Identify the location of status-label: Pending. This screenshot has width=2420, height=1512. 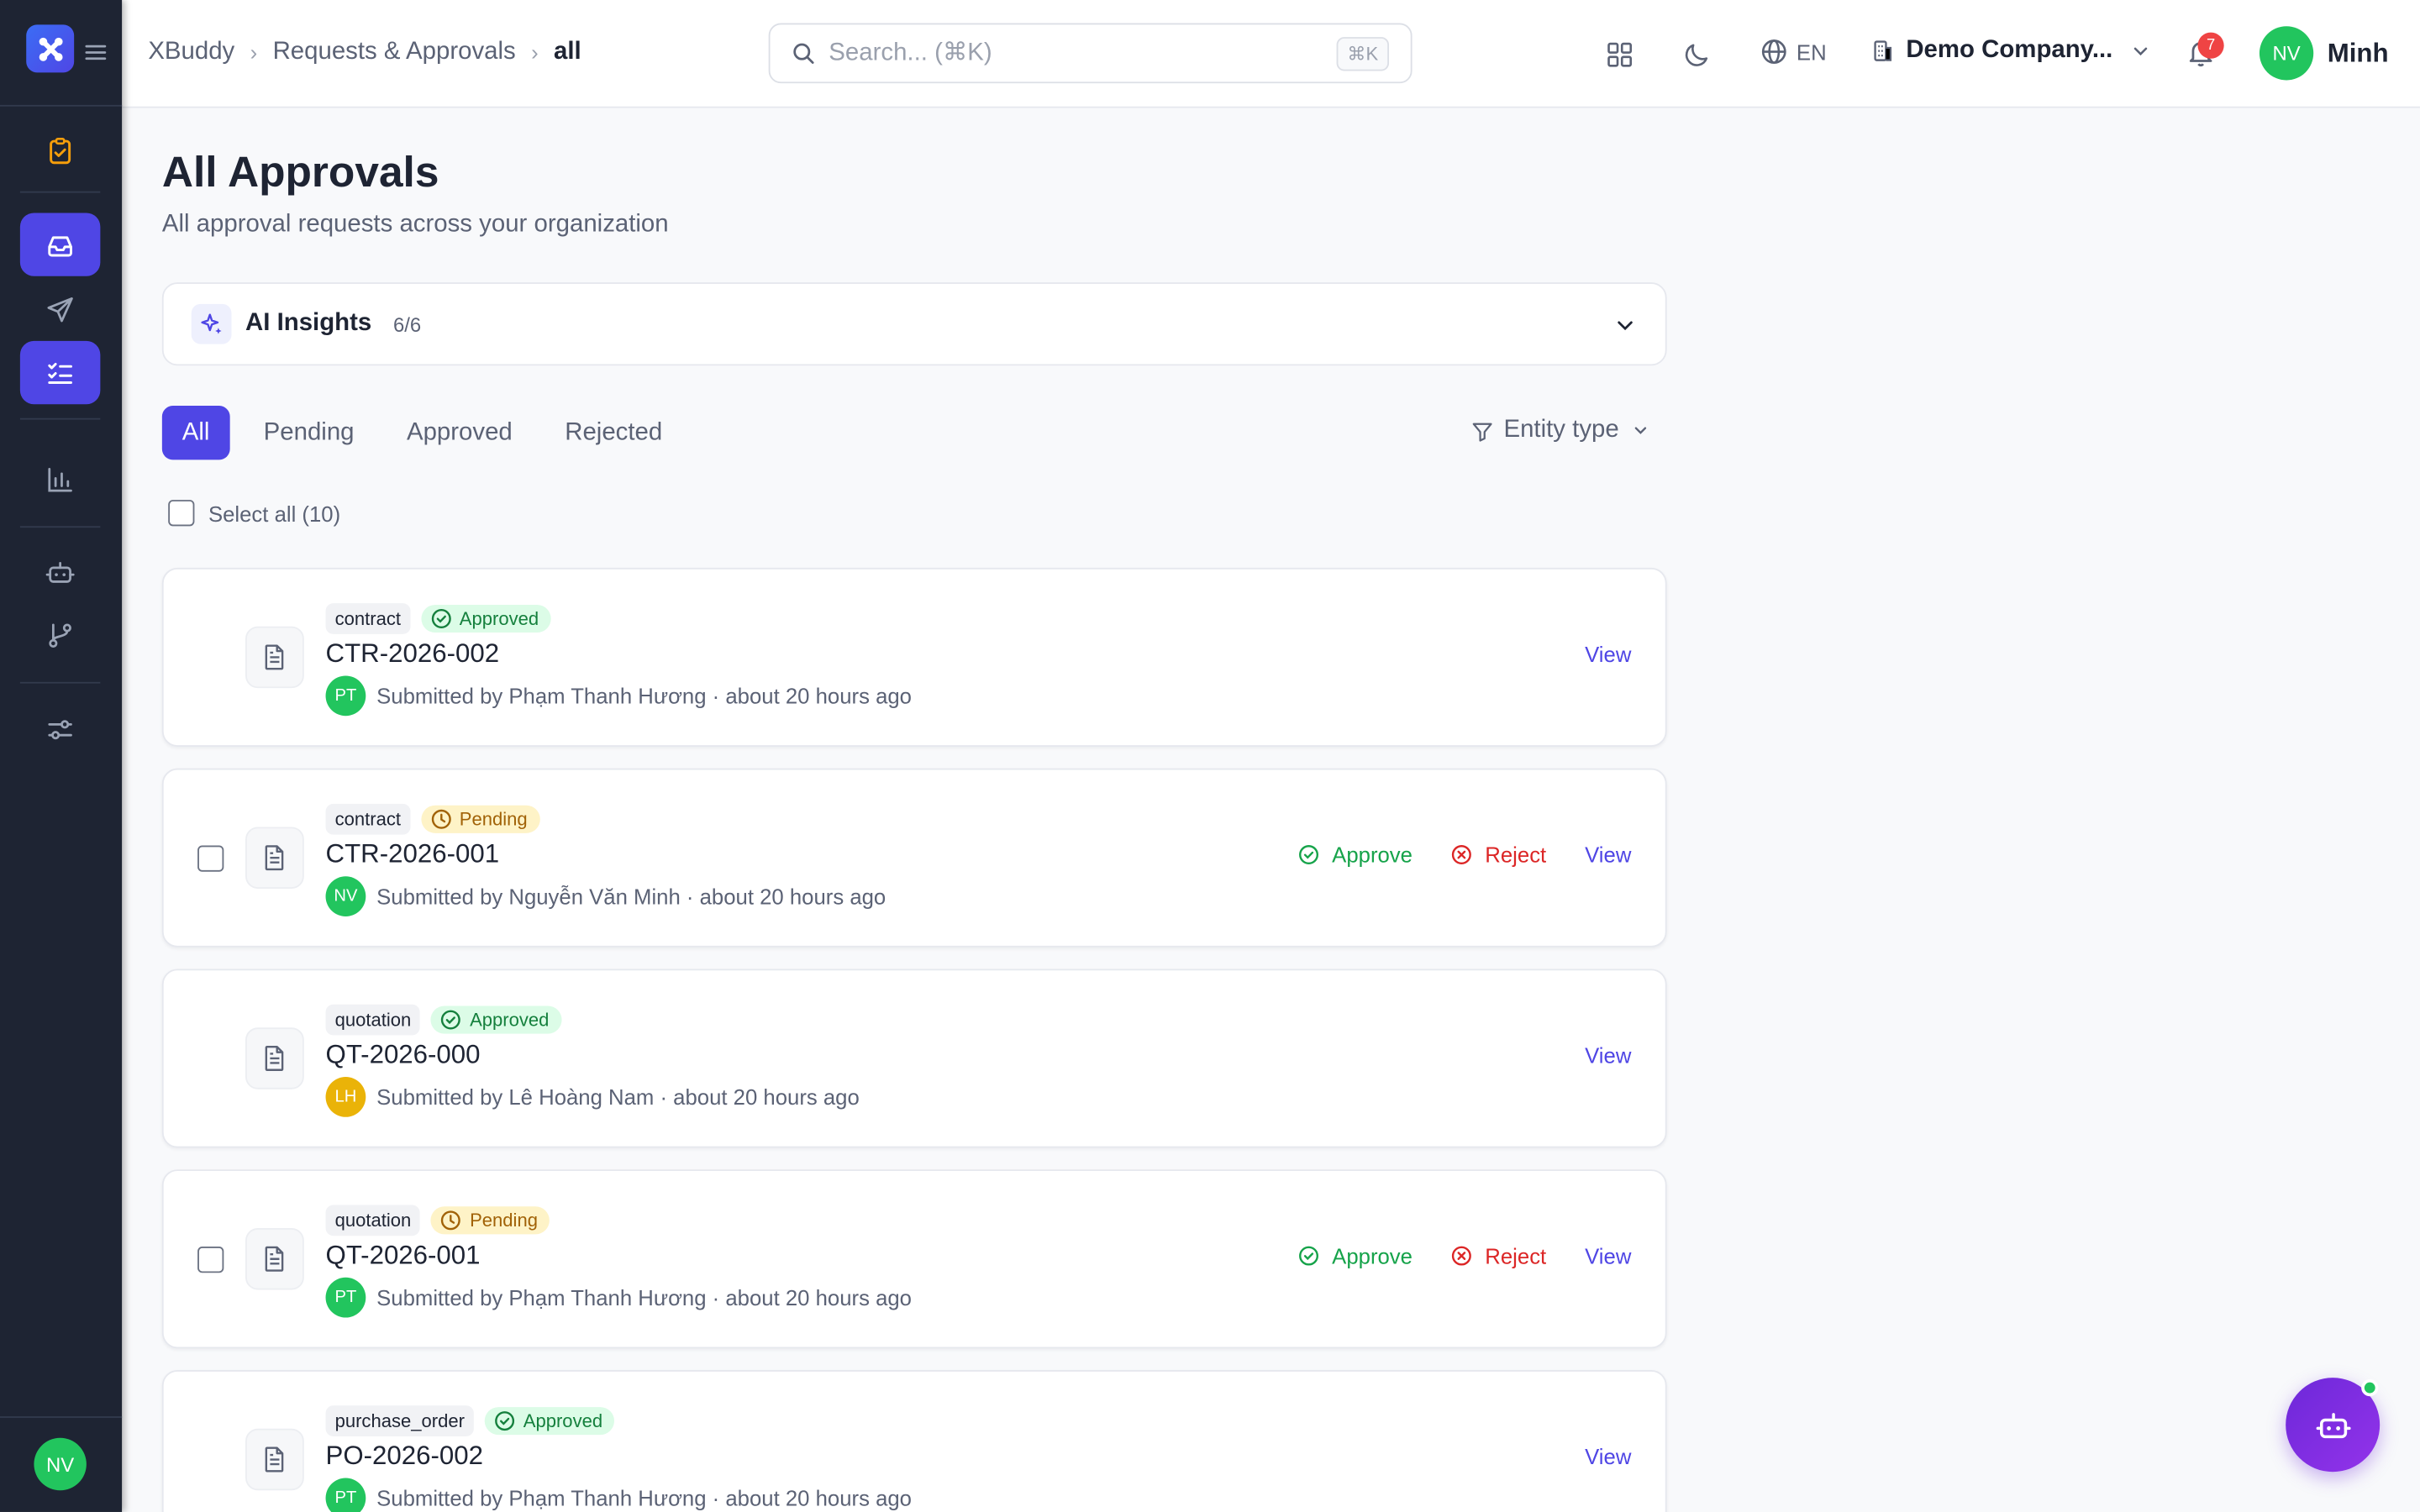
(504, 1220).